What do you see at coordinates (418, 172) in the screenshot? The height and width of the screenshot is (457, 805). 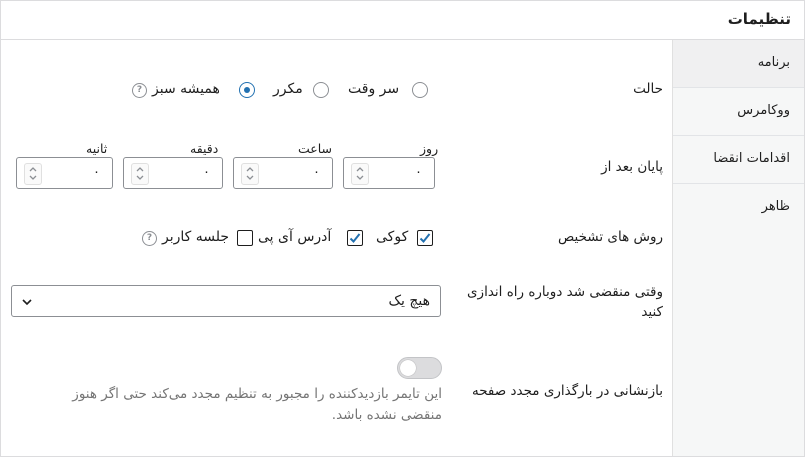 I see `days-value: ۰` at bounding box center [418, 172].